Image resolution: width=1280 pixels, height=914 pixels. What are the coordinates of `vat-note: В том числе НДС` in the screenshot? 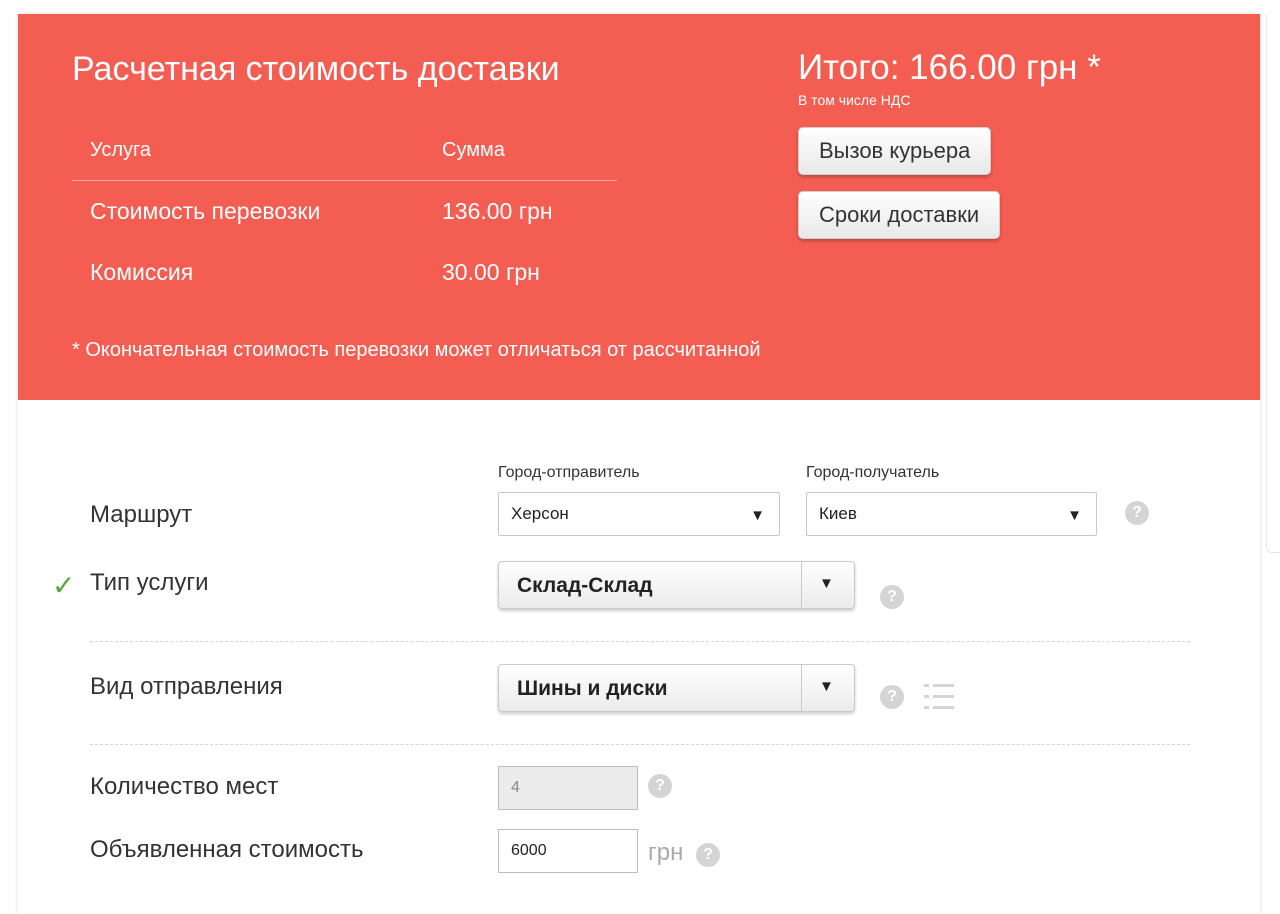 It's located at (854, 100).